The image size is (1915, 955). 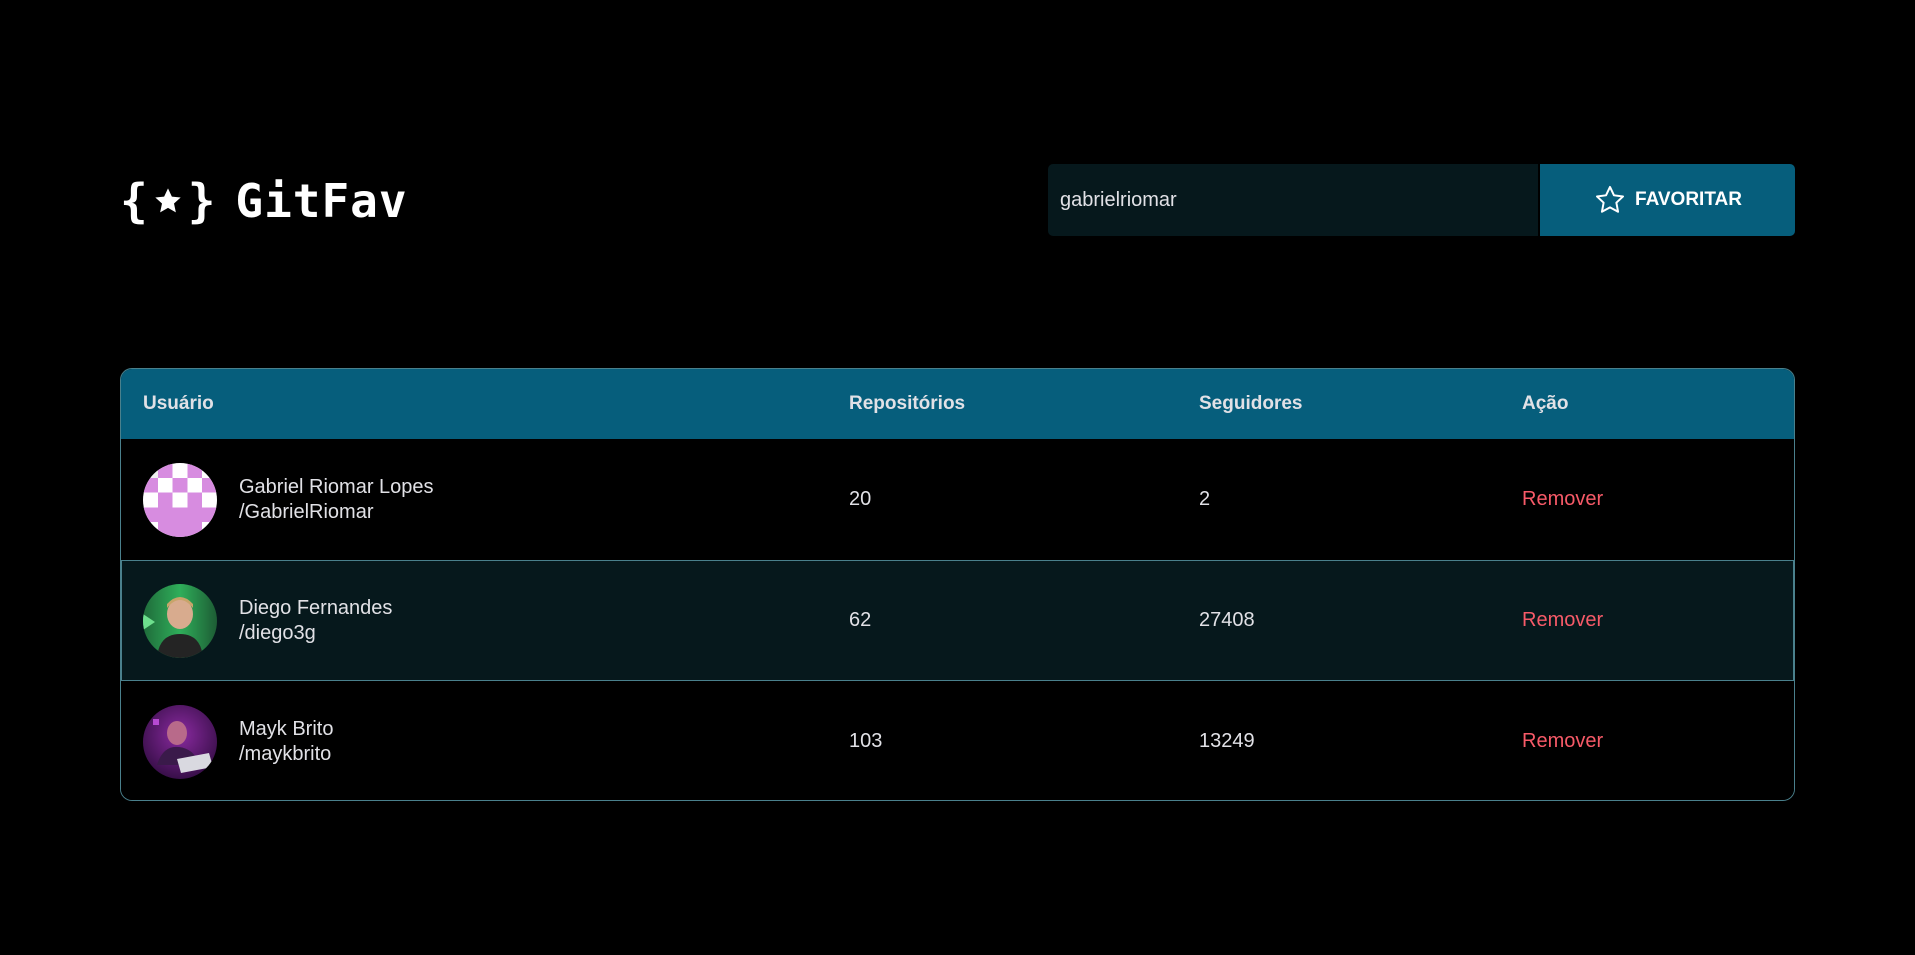 I want to click on table-row: Mayk Brito /maykbrito 103 13249 Remover, so click(x=957, y=740).